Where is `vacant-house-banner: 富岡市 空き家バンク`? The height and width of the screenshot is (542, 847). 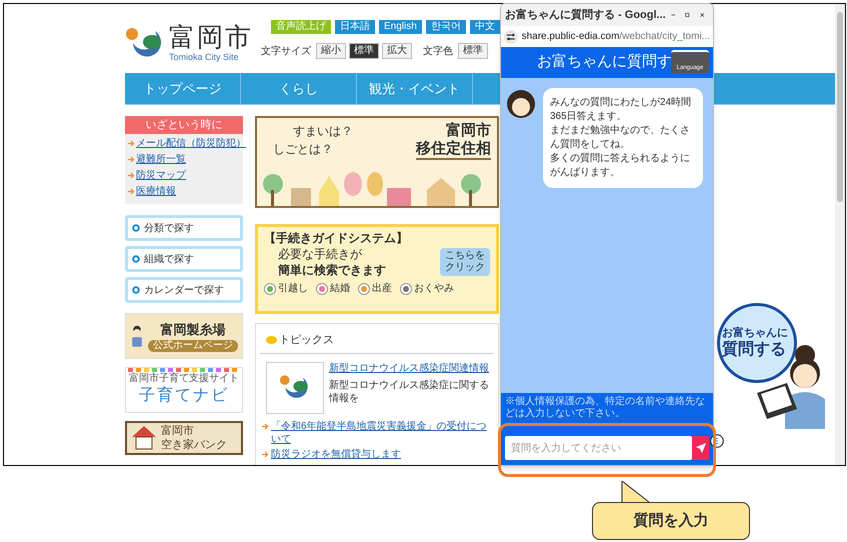
vacant-house-banner: 富岡市 空き家バンク is located at coordinates (184, 438).